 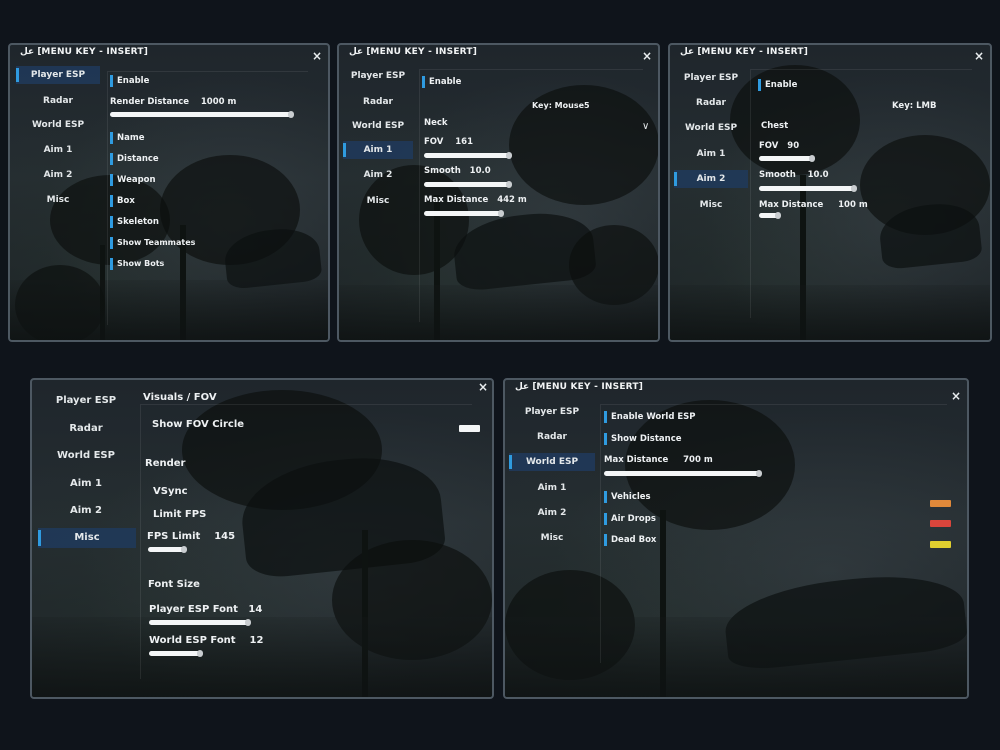 What do you see at coordinates (193, 609) in the screenshot?
I see `player-esp-font-label-text: Player ESP Font` at bounding box center [193, 609].